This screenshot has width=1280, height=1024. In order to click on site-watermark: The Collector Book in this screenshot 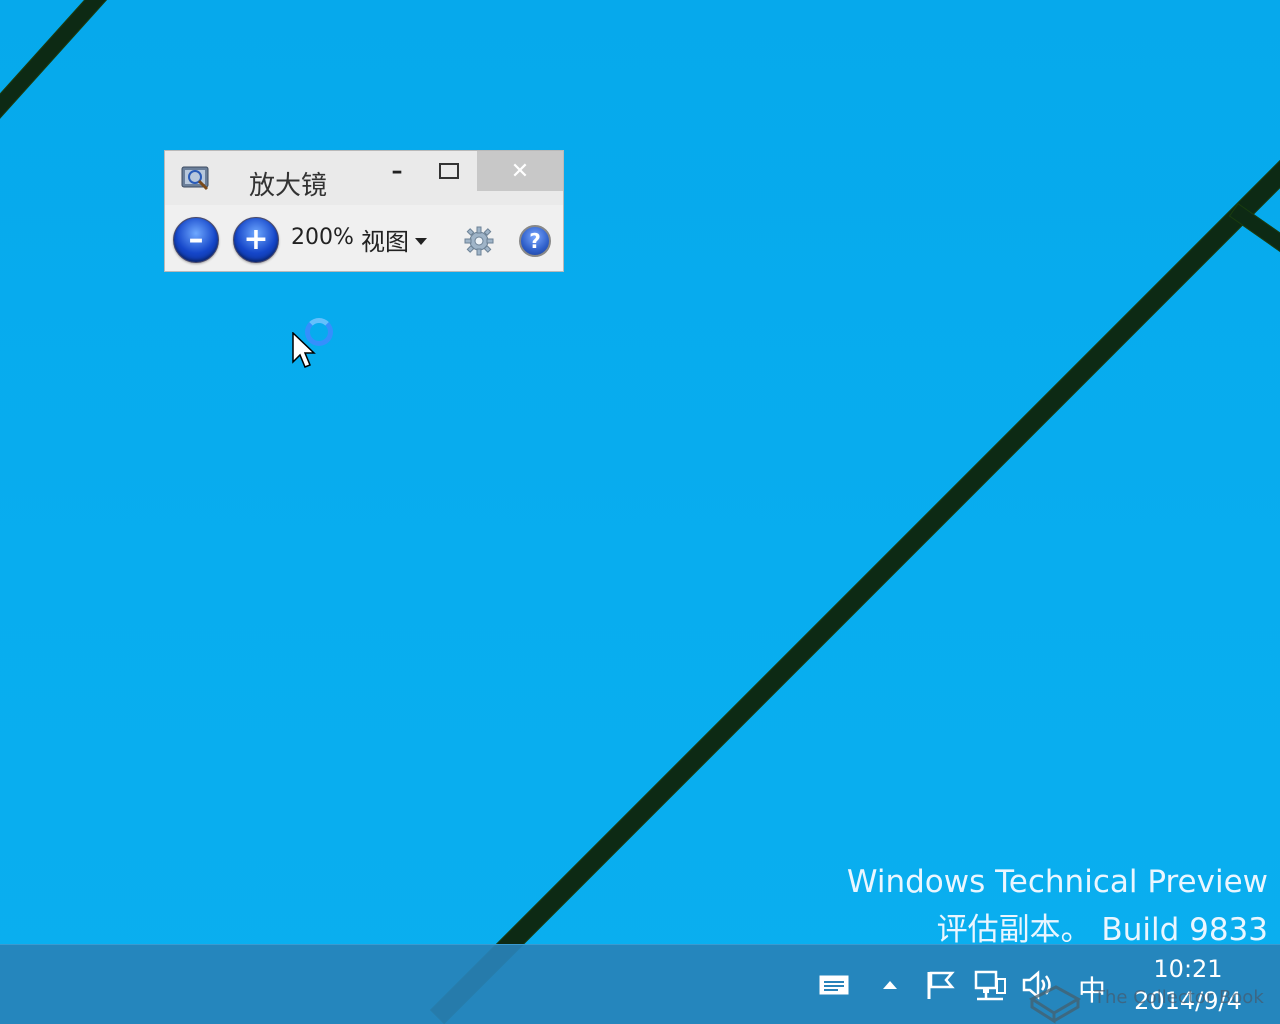, I will do `click(1179, 997)`.